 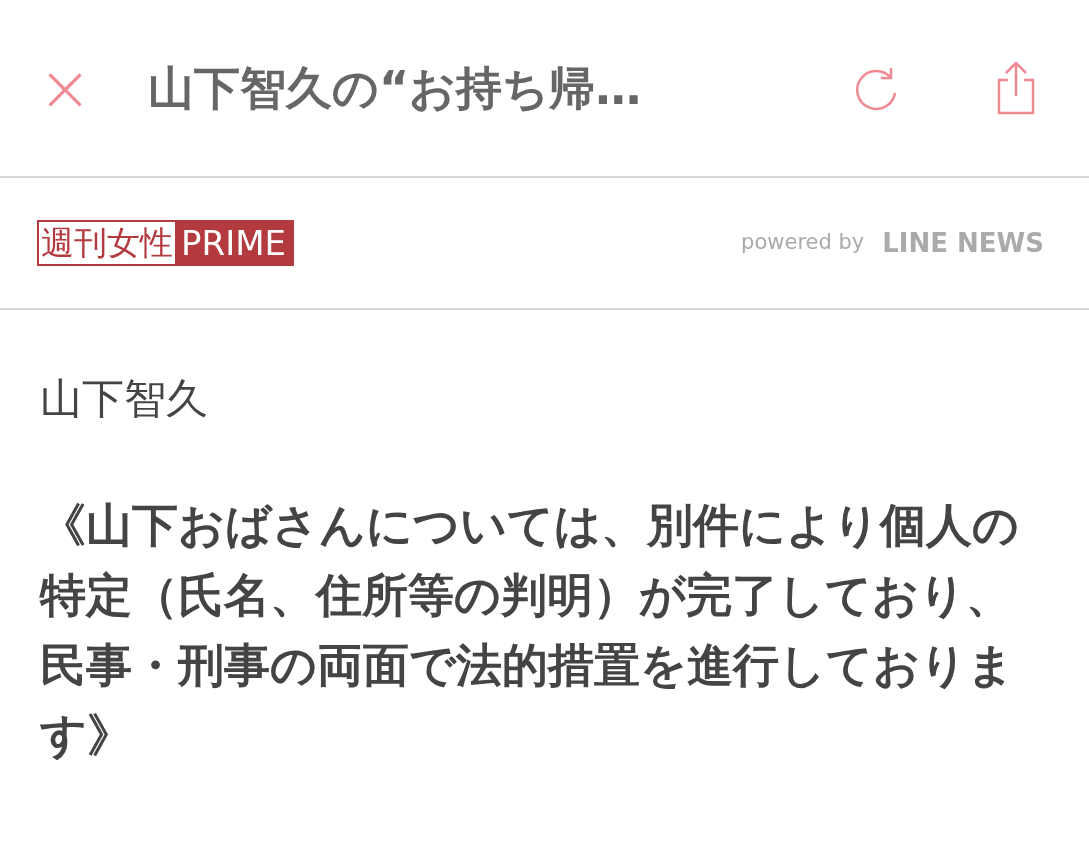 I want to click on logo-text: 週刊女性, so click(x=107, y=243).